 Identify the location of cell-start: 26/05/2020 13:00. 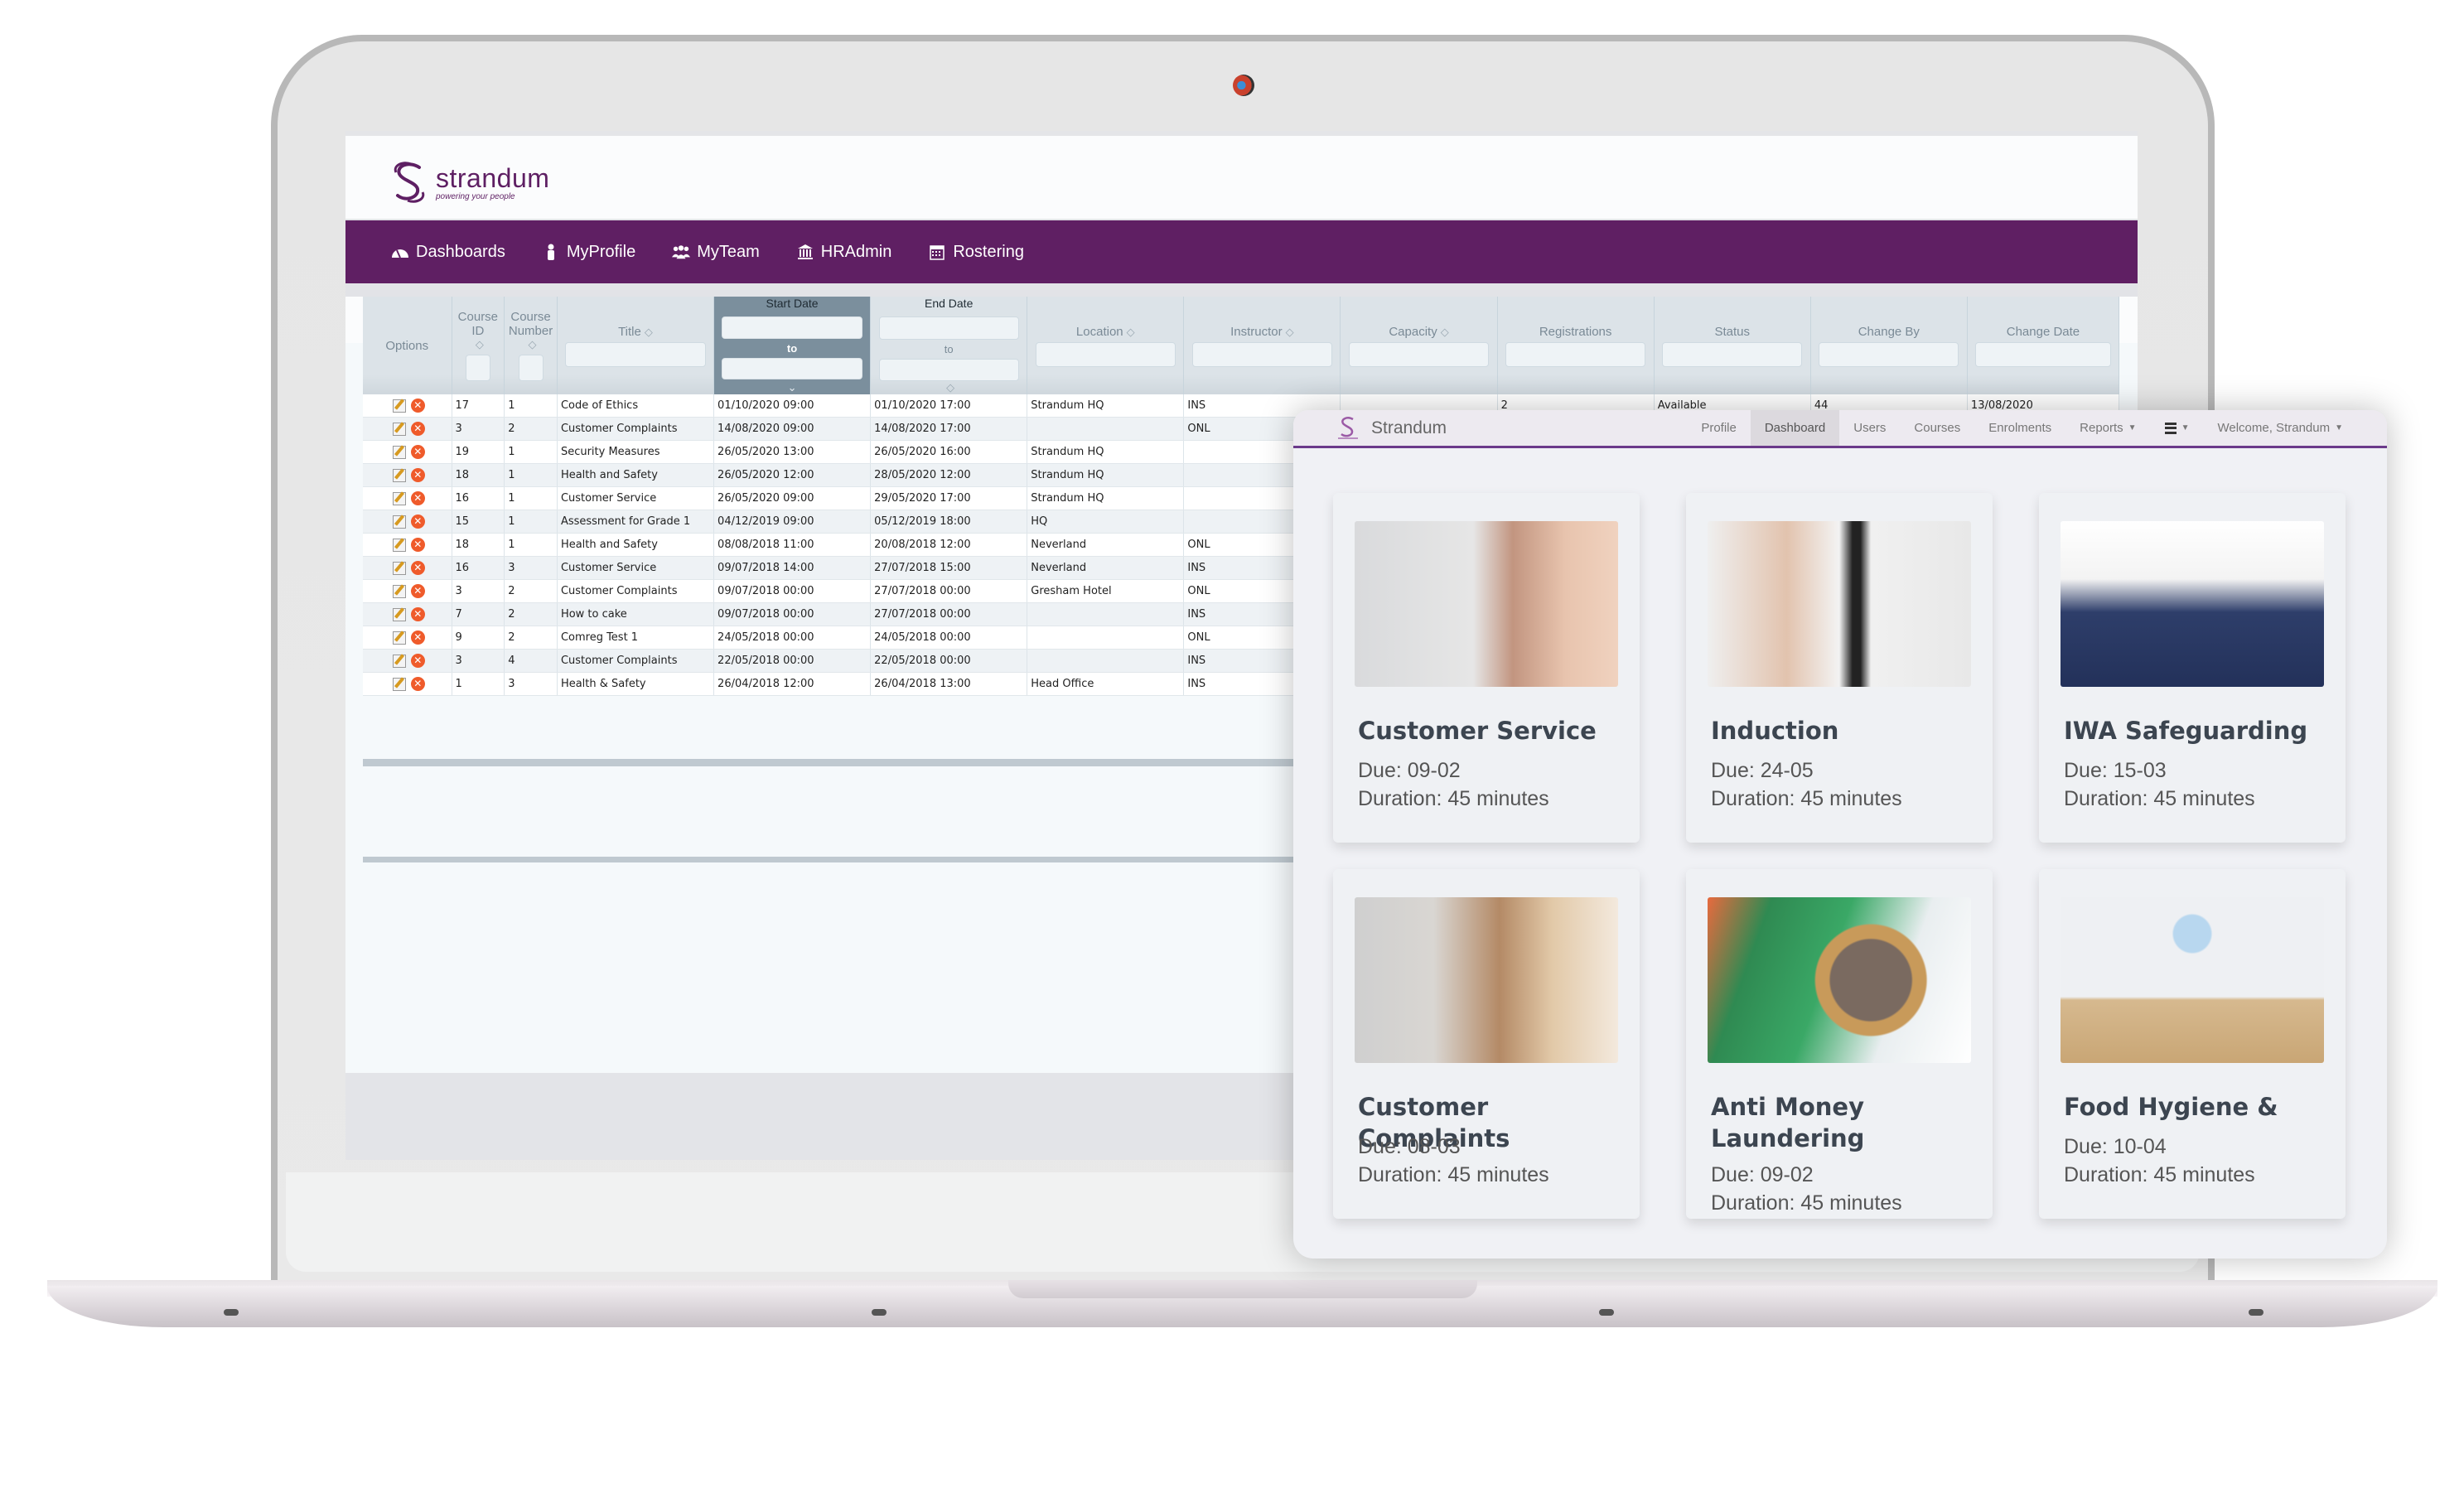
(793, 452).